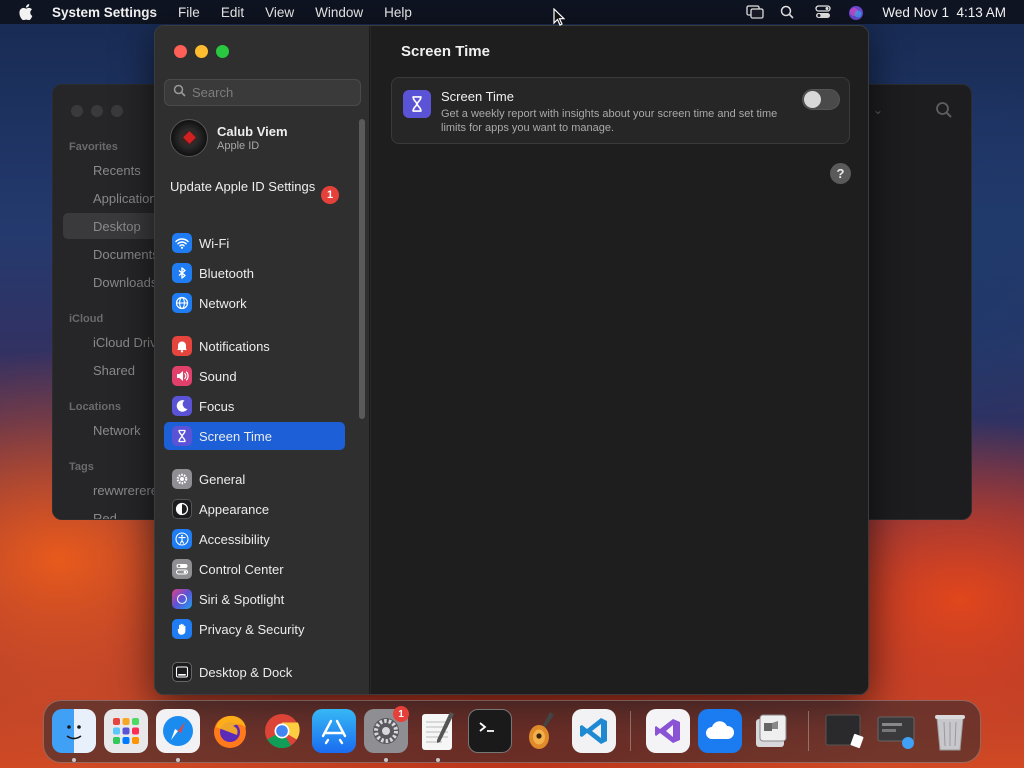 The height and width of the screenshot is (768, 1024). What do you see at coordinates (362, 269) in the screenshot?
I see `sidebar-scrollbar` at bounding box center [362, 269].